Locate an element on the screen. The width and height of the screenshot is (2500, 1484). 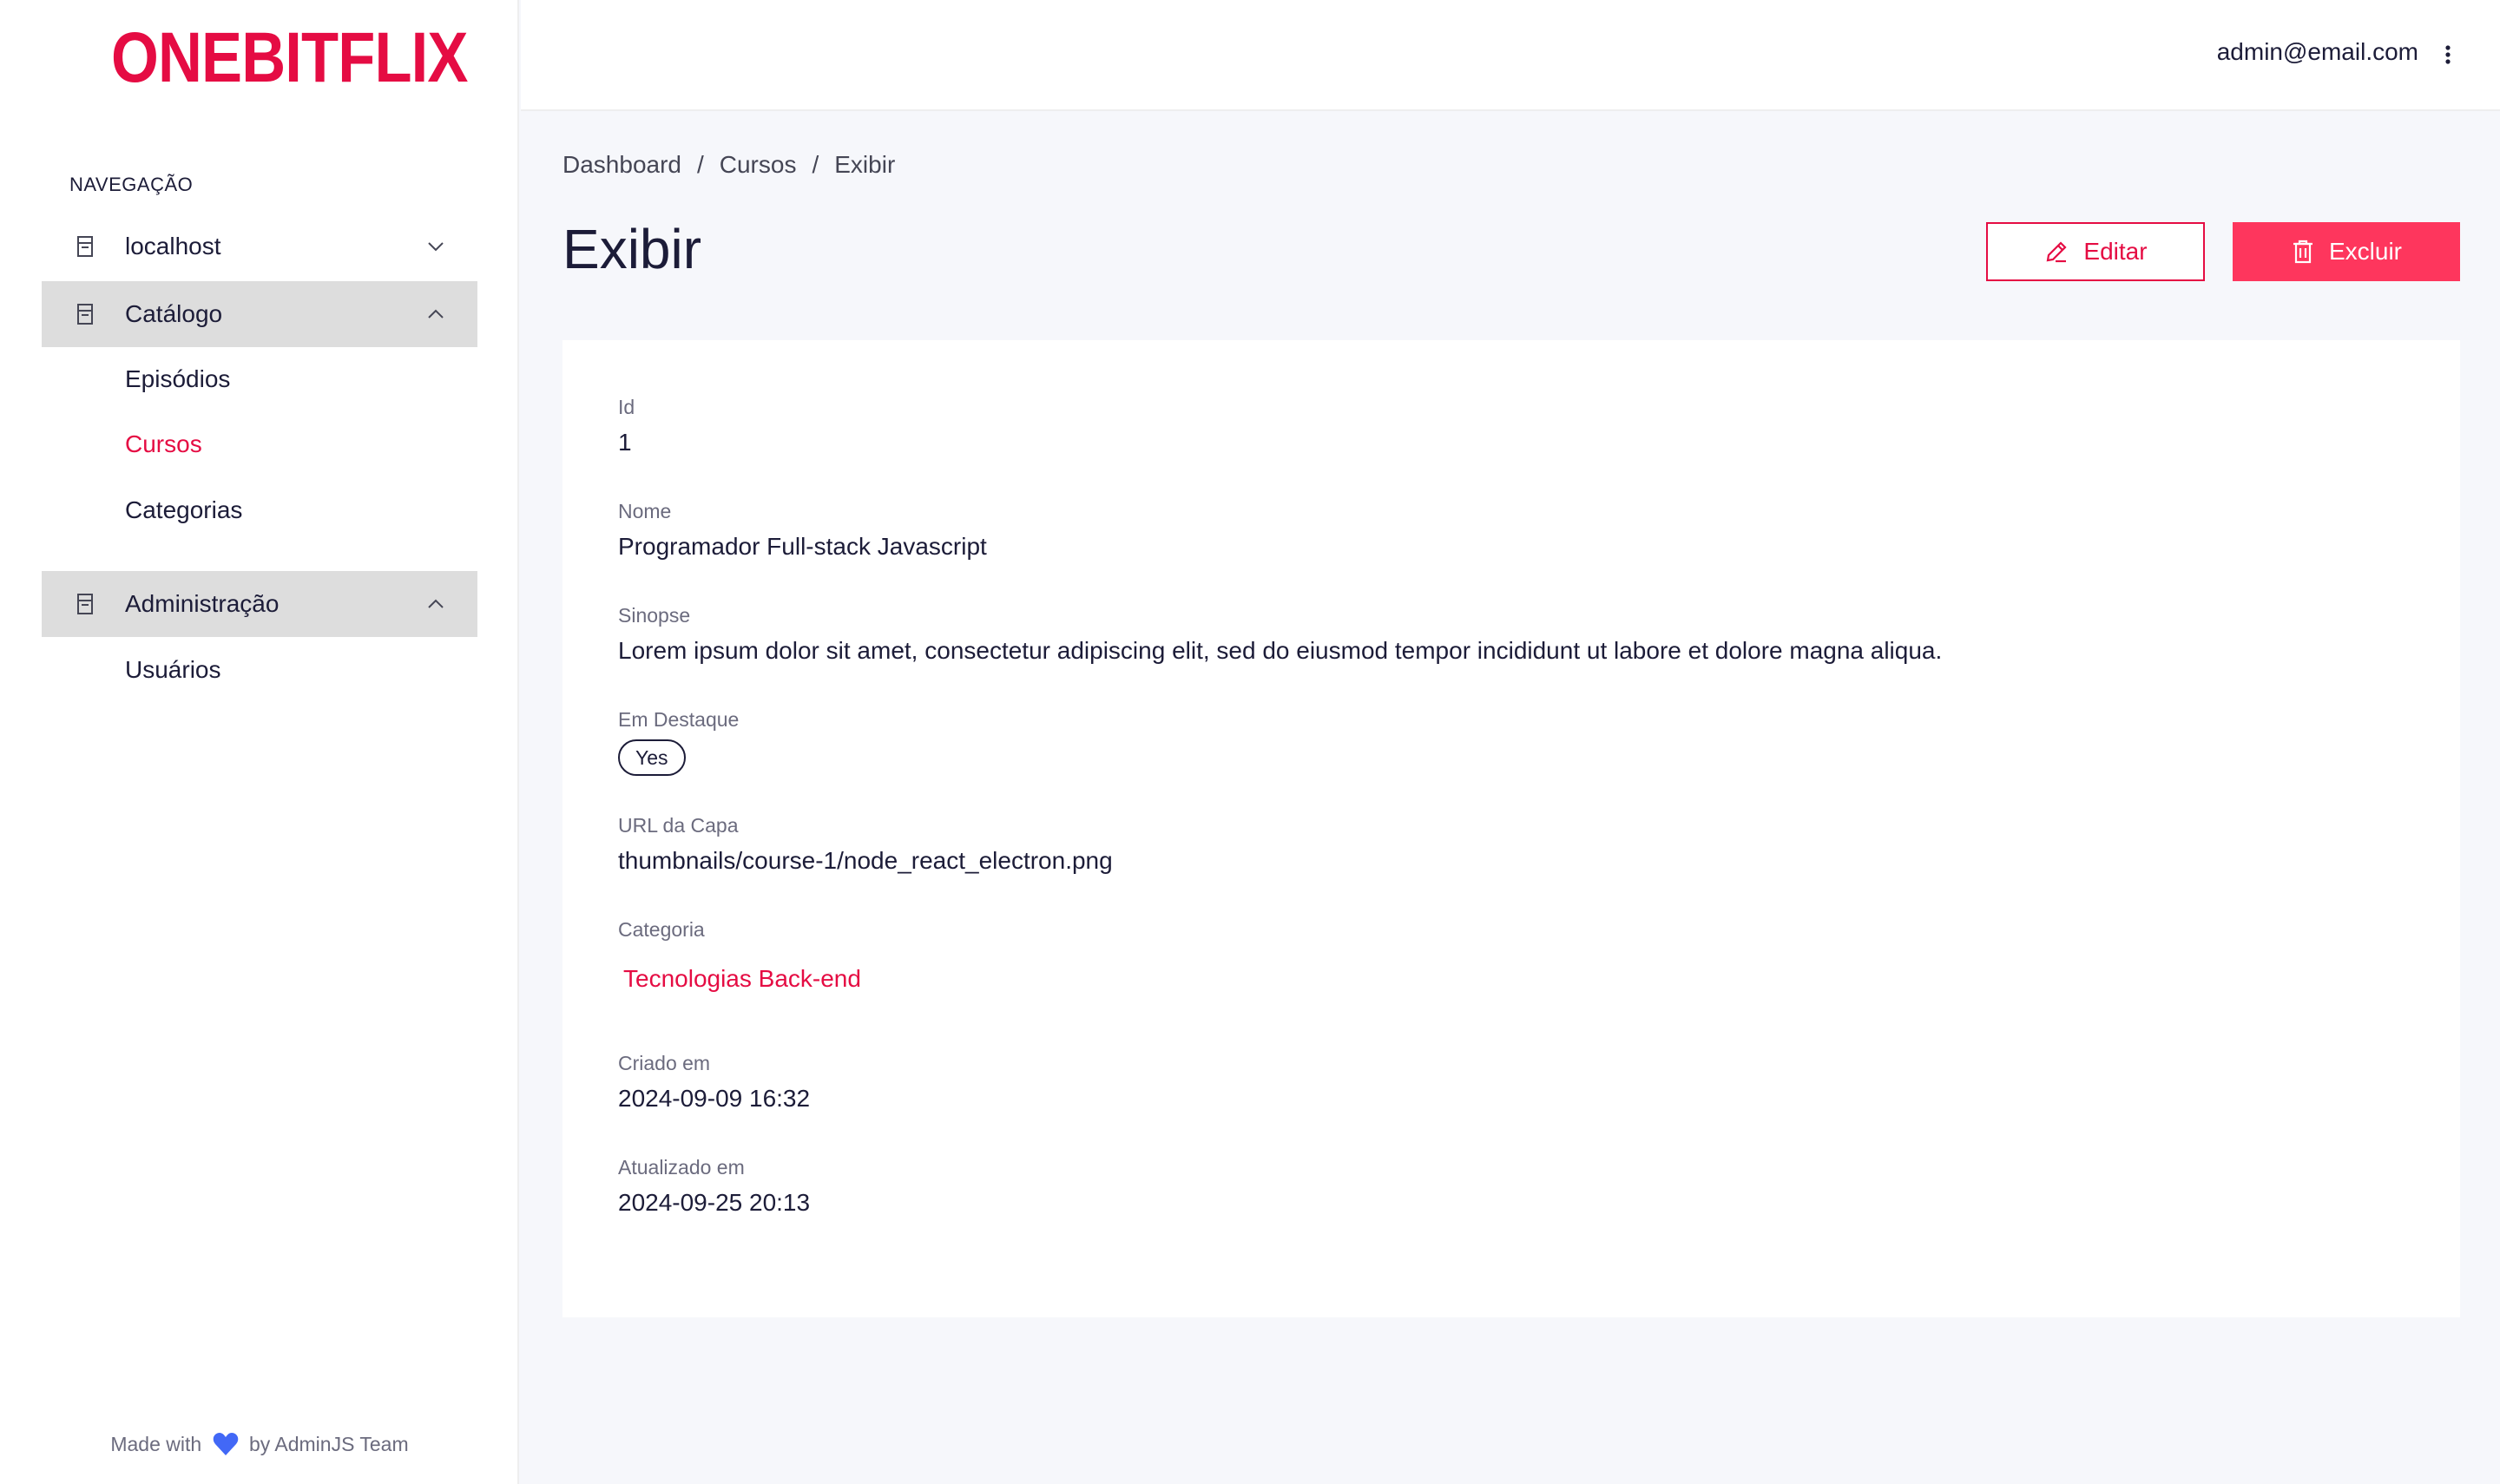
delete-button: Excluir is located at coordinates (2346, 251).